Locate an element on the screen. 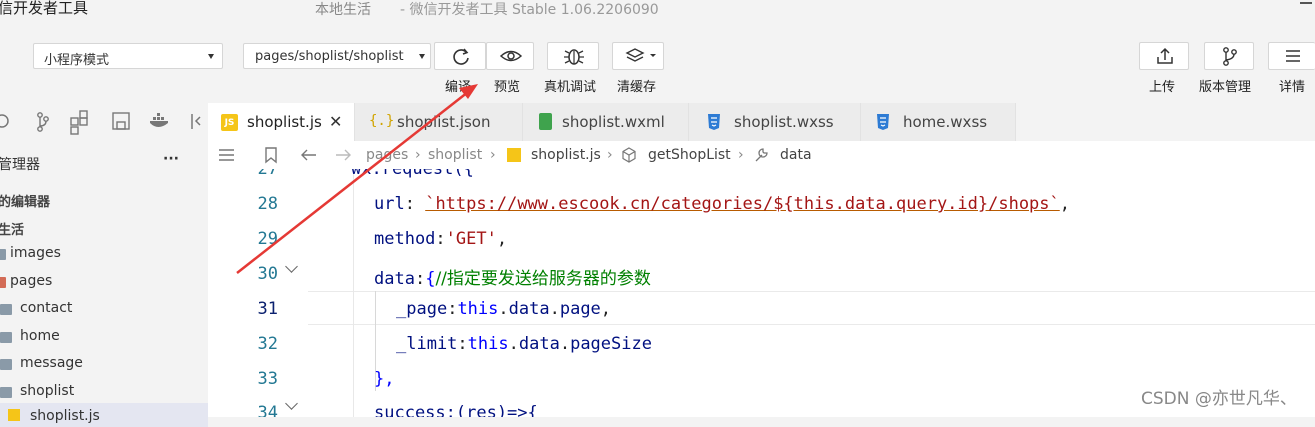  upload-button is located at coordinates (1164, 56).